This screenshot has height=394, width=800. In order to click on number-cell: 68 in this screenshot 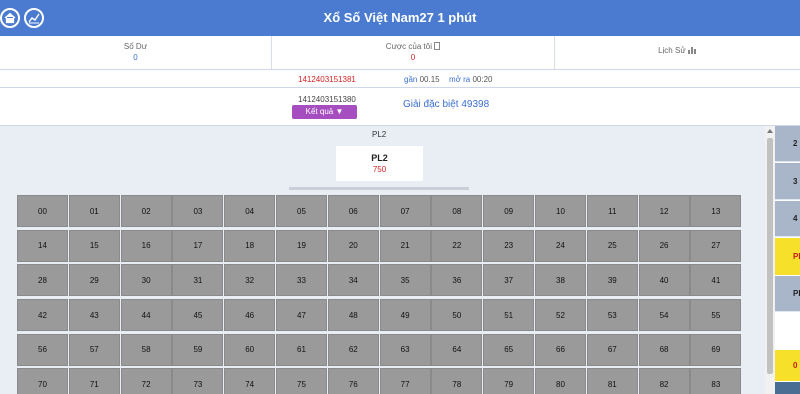, I will do `click(664, 349)`.